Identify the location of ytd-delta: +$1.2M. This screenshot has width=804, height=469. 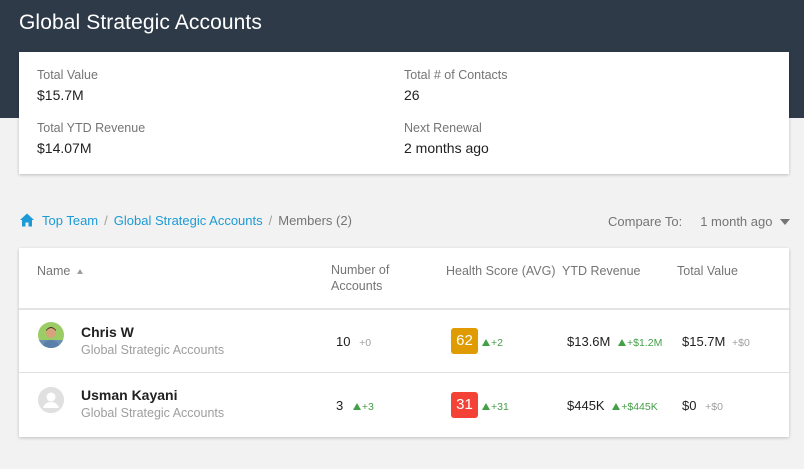
(645, 343).